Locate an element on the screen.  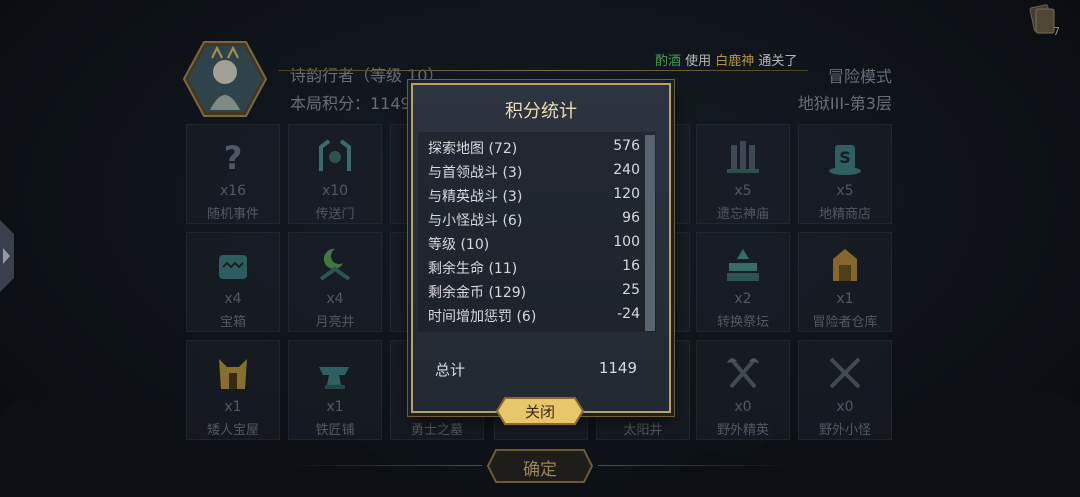
score-row: 与小怪战斗 (6) 96 is located at coordinates (534, 219).